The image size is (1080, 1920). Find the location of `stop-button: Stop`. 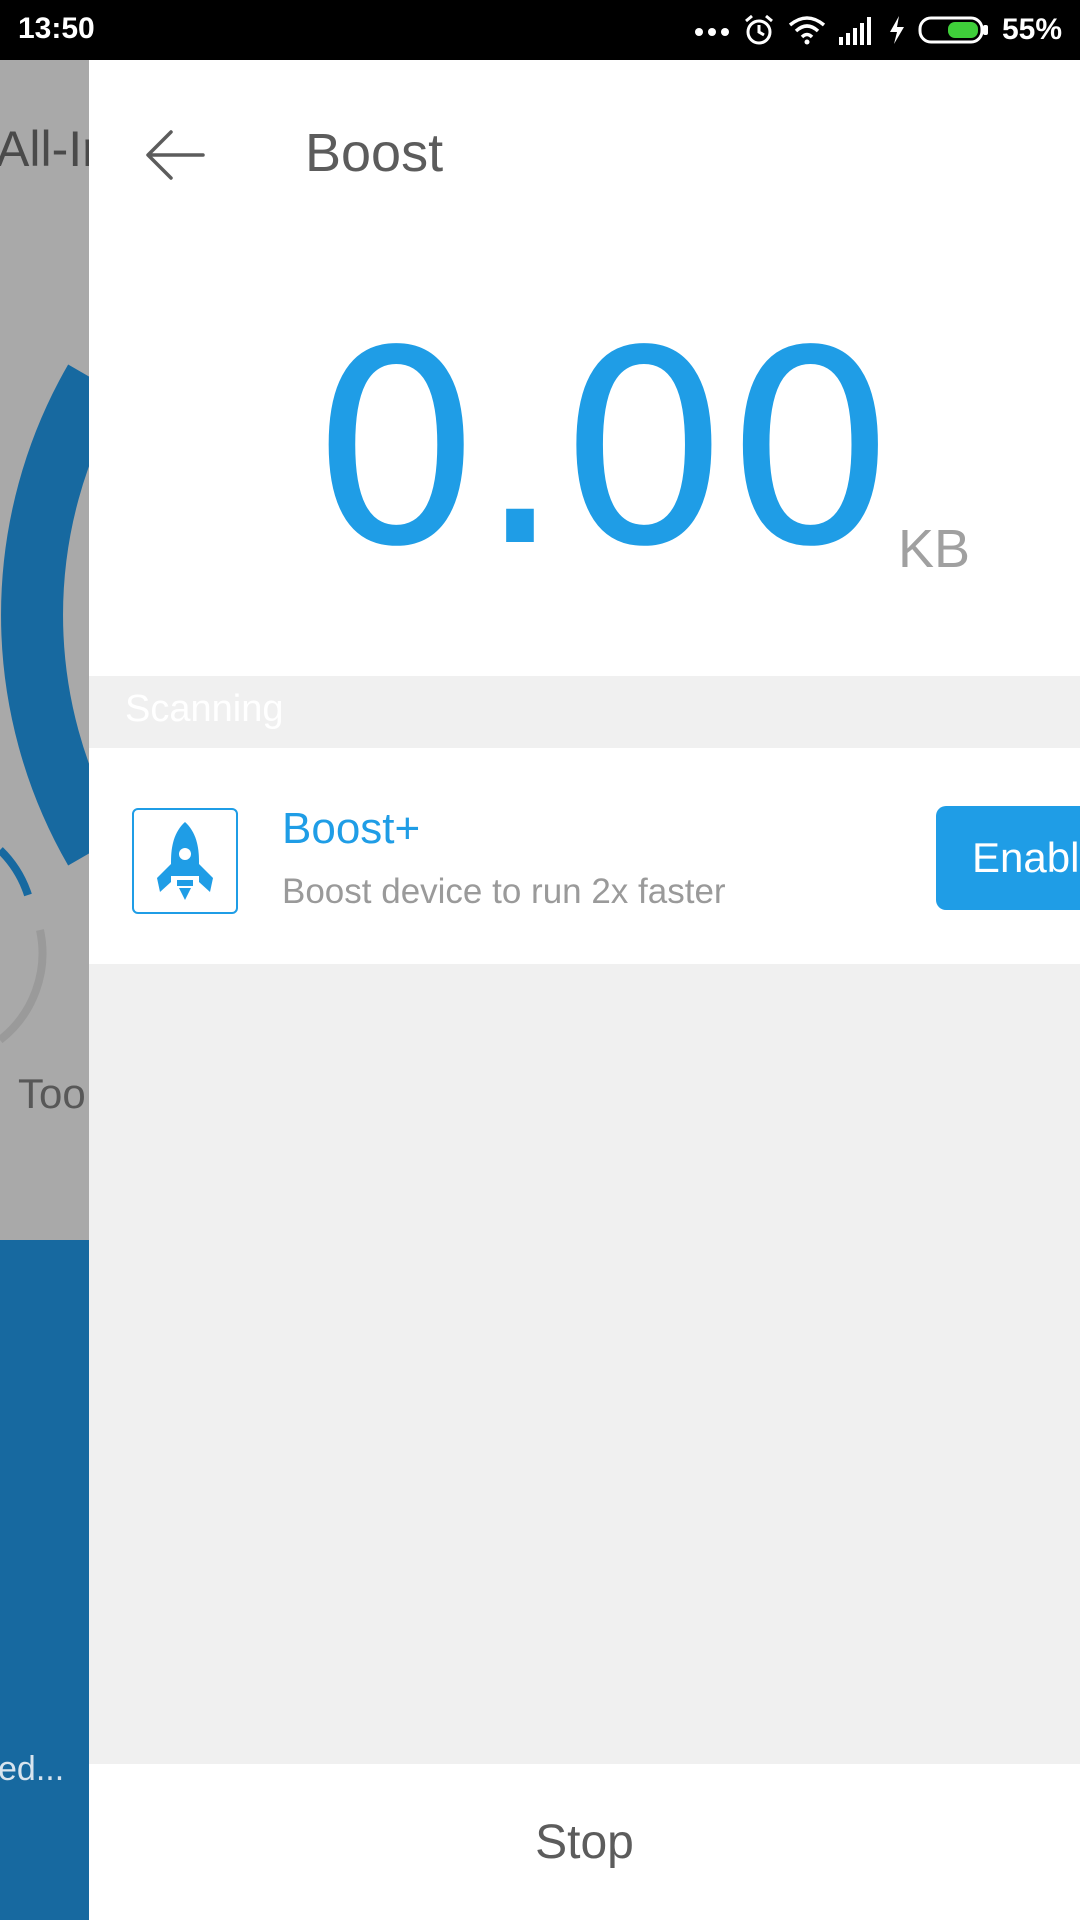

stop-button: Stop is located at coordinates (584, 1842).